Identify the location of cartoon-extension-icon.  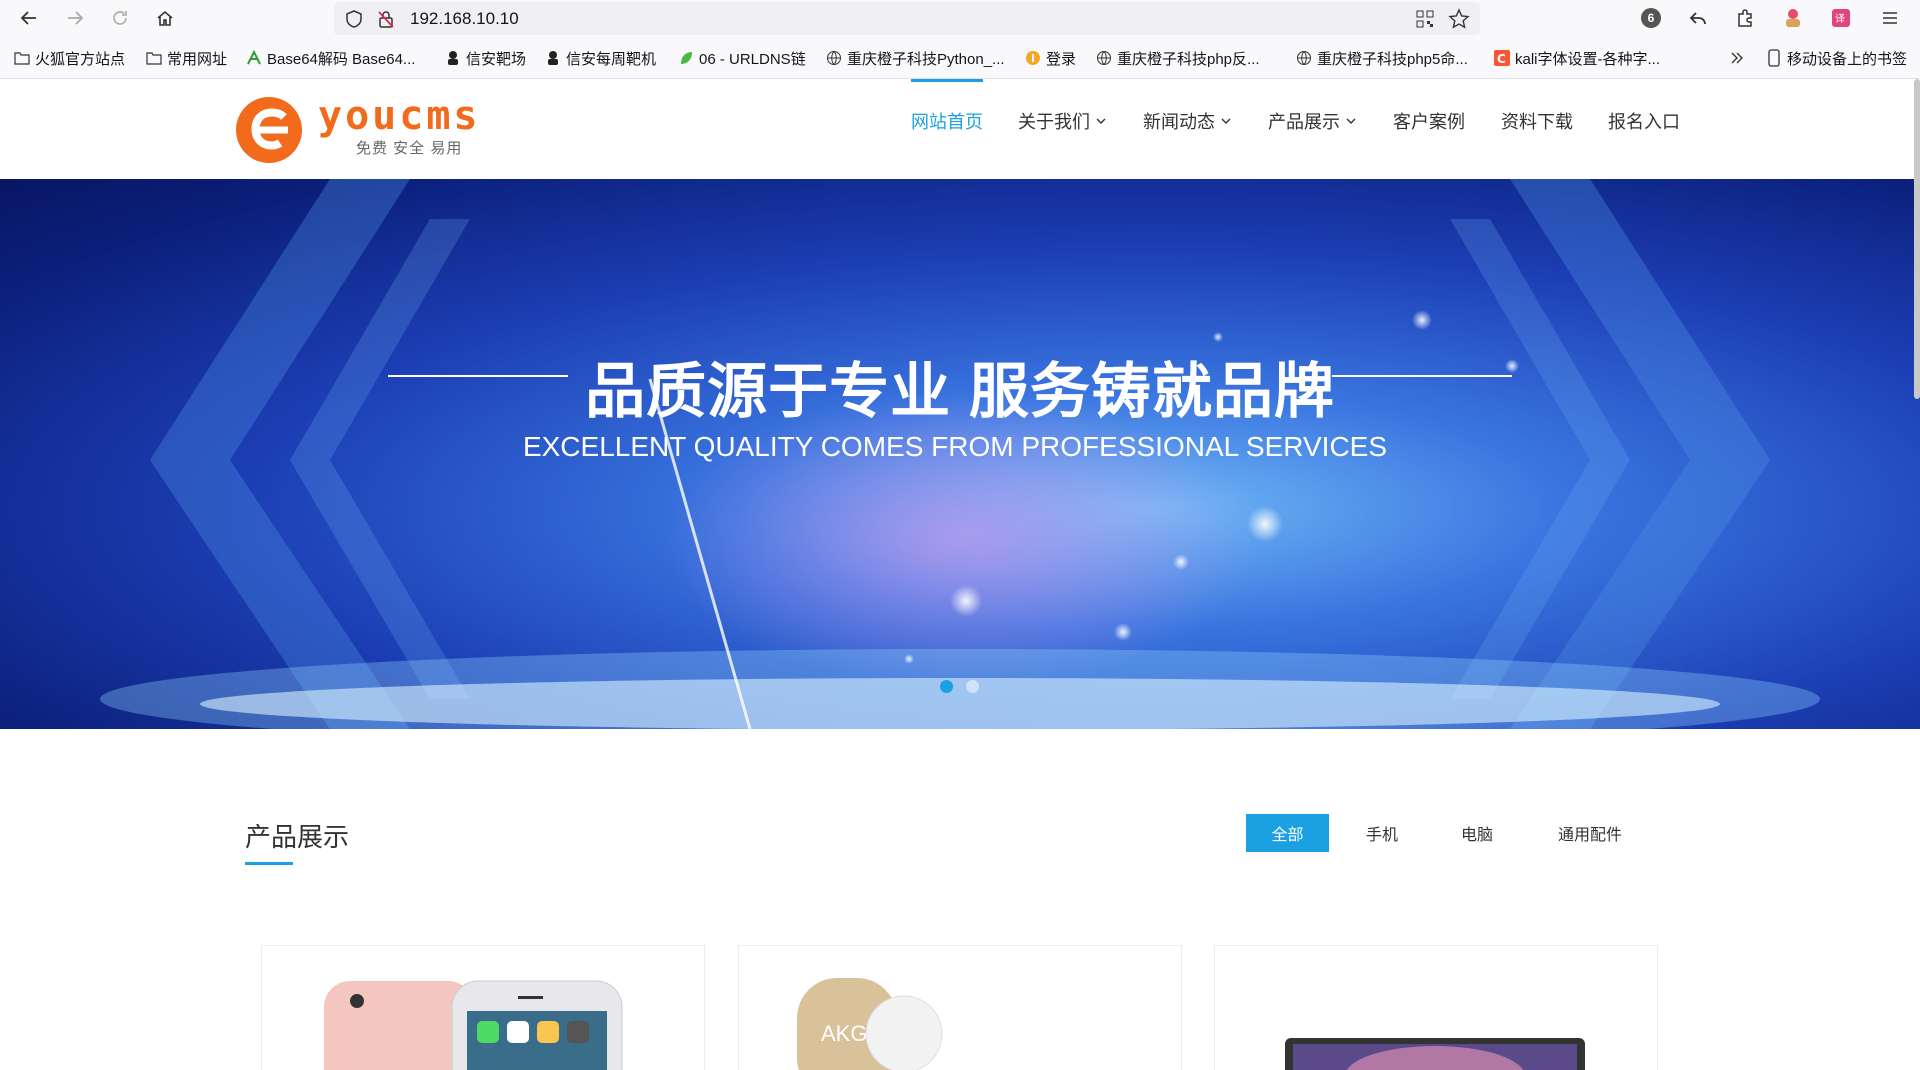
(1793, 18).